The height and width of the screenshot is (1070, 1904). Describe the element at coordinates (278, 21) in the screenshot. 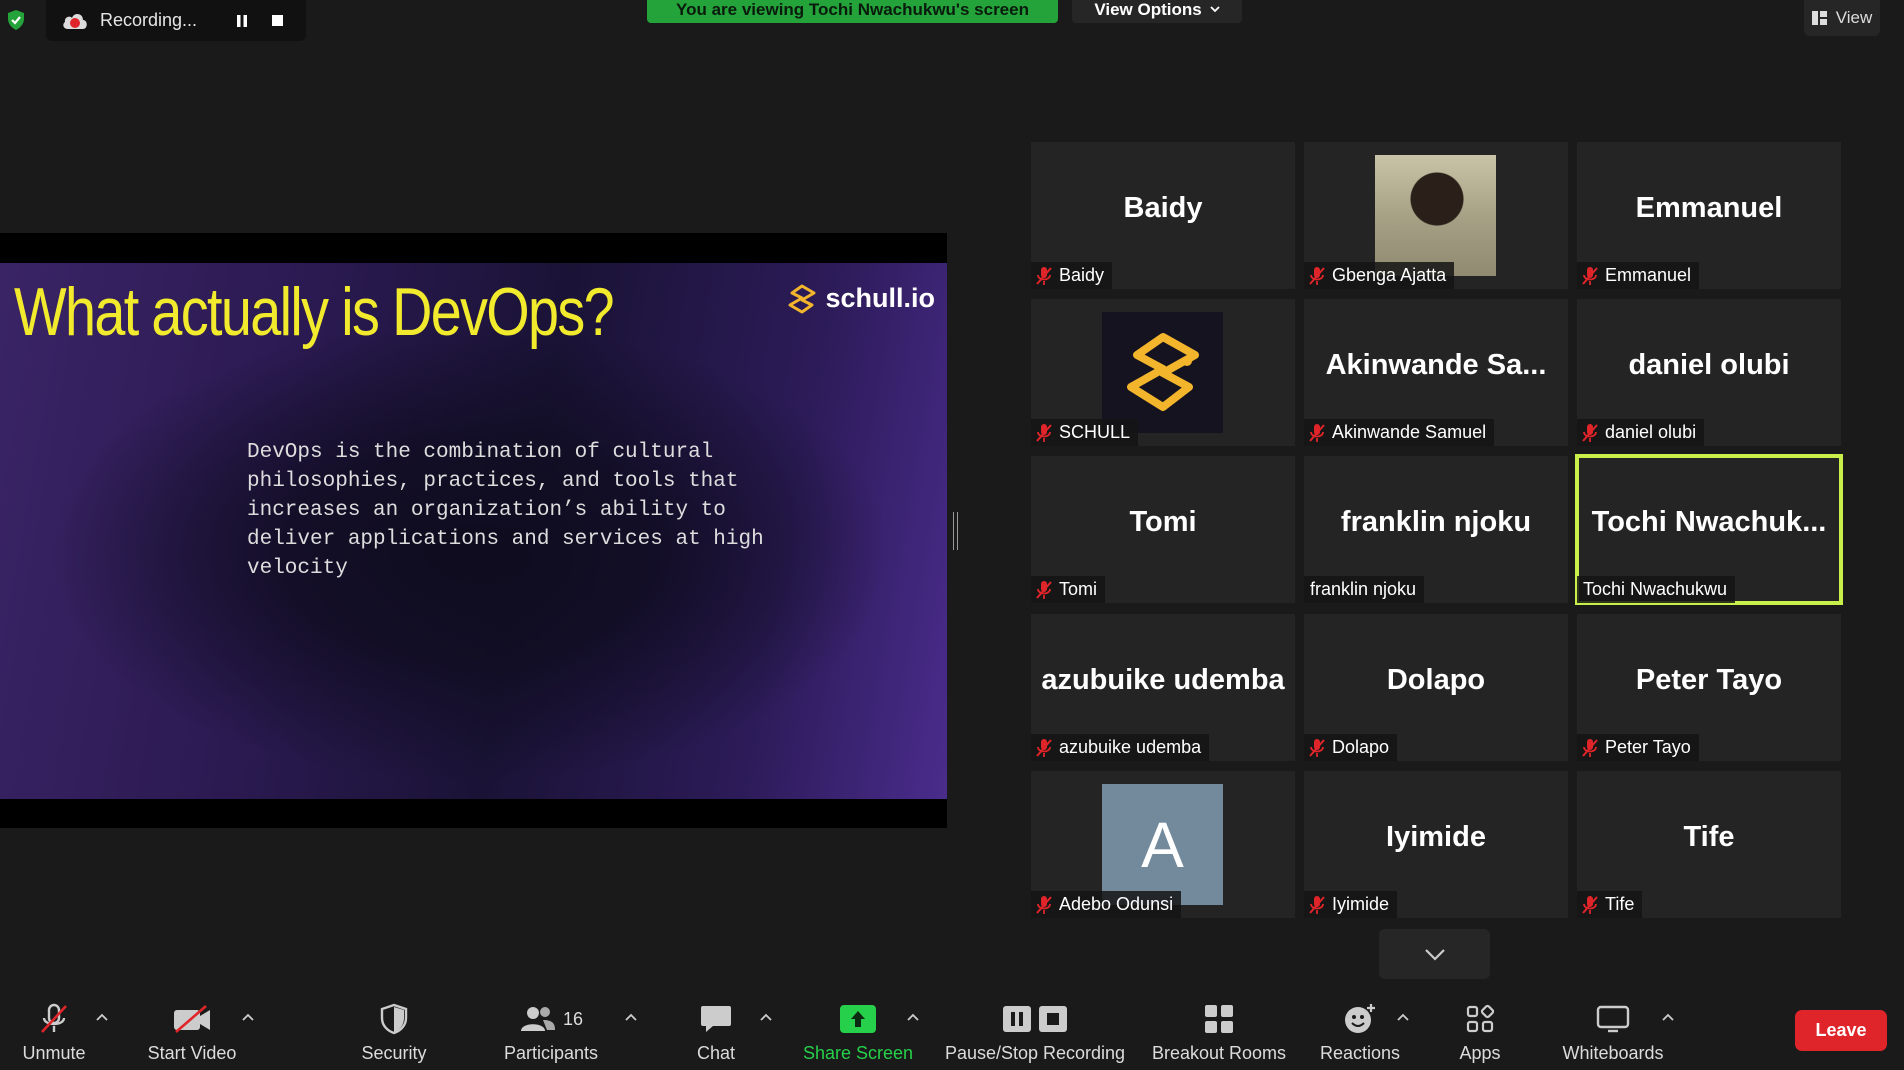

I see `stop-recording-button` at that location.